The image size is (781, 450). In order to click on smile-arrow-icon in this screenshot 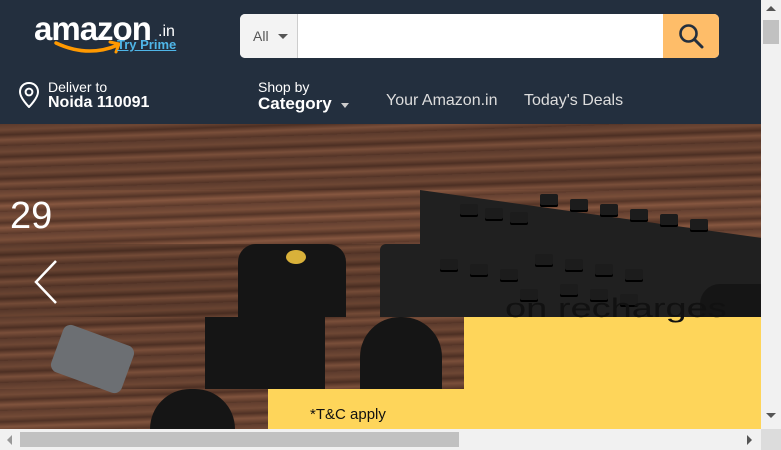, I will do `click(88, 47)`.